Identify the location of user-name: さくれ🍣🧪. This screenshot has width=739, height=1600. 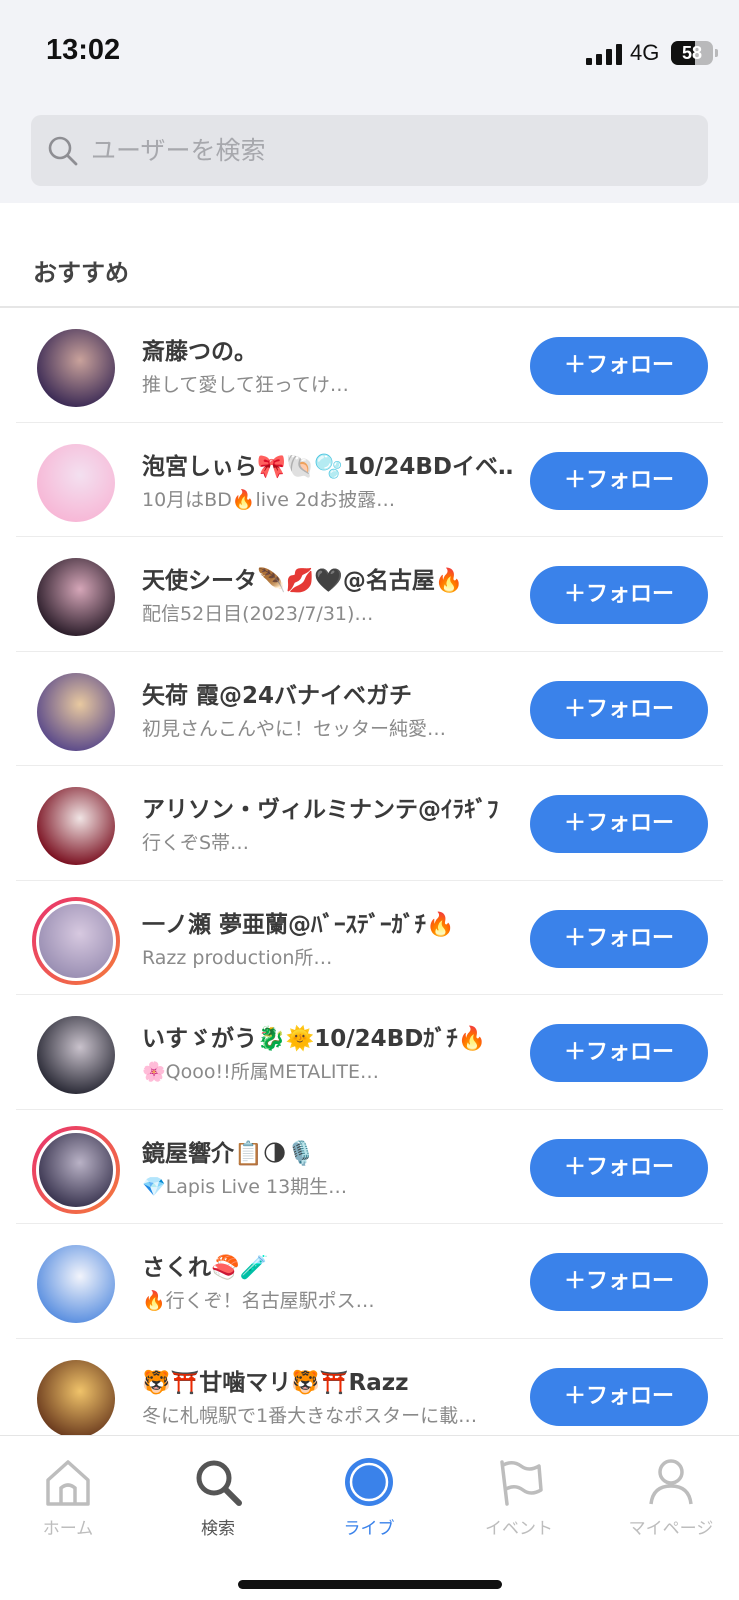
(327, 1265).